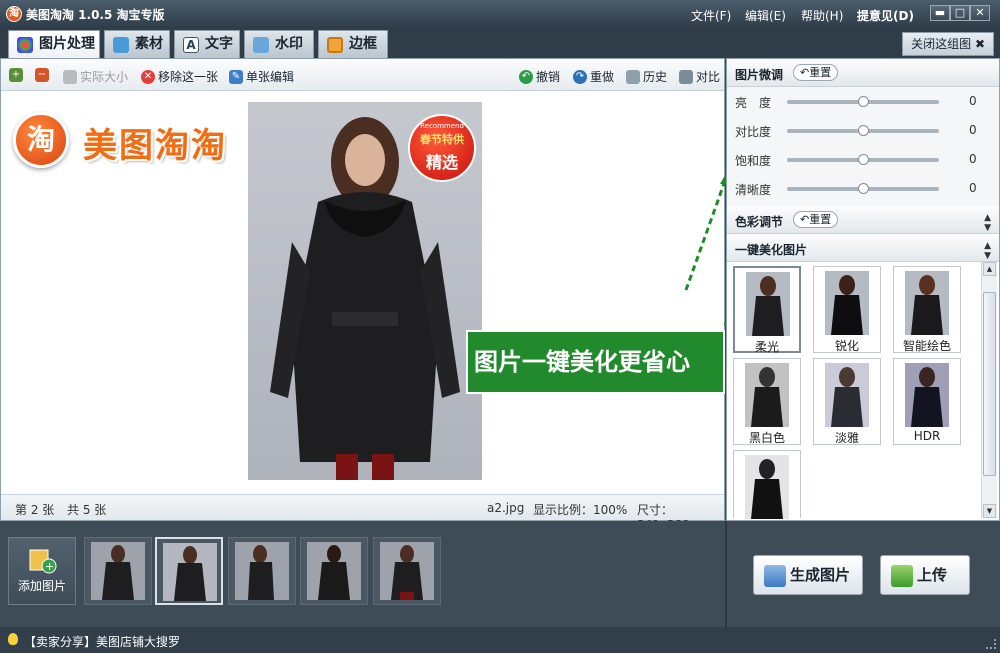 This screenshot has width=1000, height=653. What do you see at coordinates (236, 76) in the screenshot?
I see `edit-icon: ✎` at bounding box center [236, 76].